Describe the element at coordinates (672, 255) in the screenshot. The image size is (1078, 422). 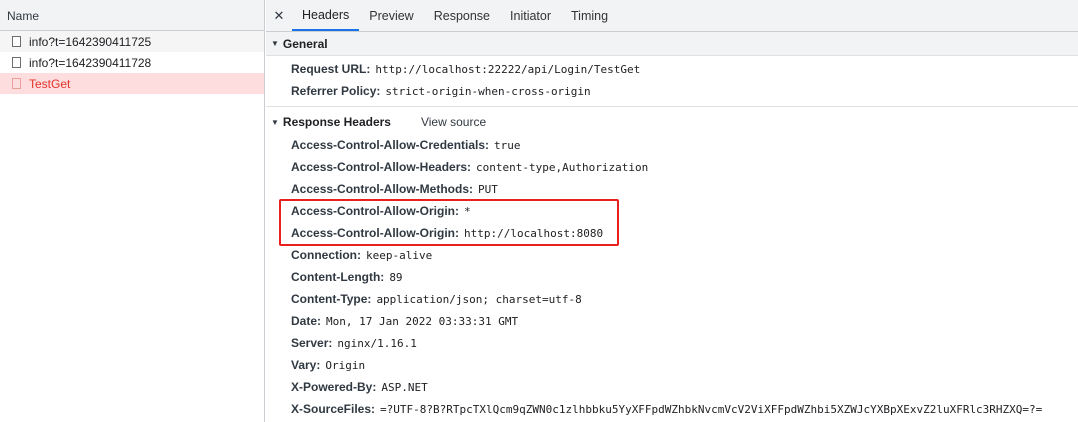
I see `header-row: Connection: keep-alive` at that location.